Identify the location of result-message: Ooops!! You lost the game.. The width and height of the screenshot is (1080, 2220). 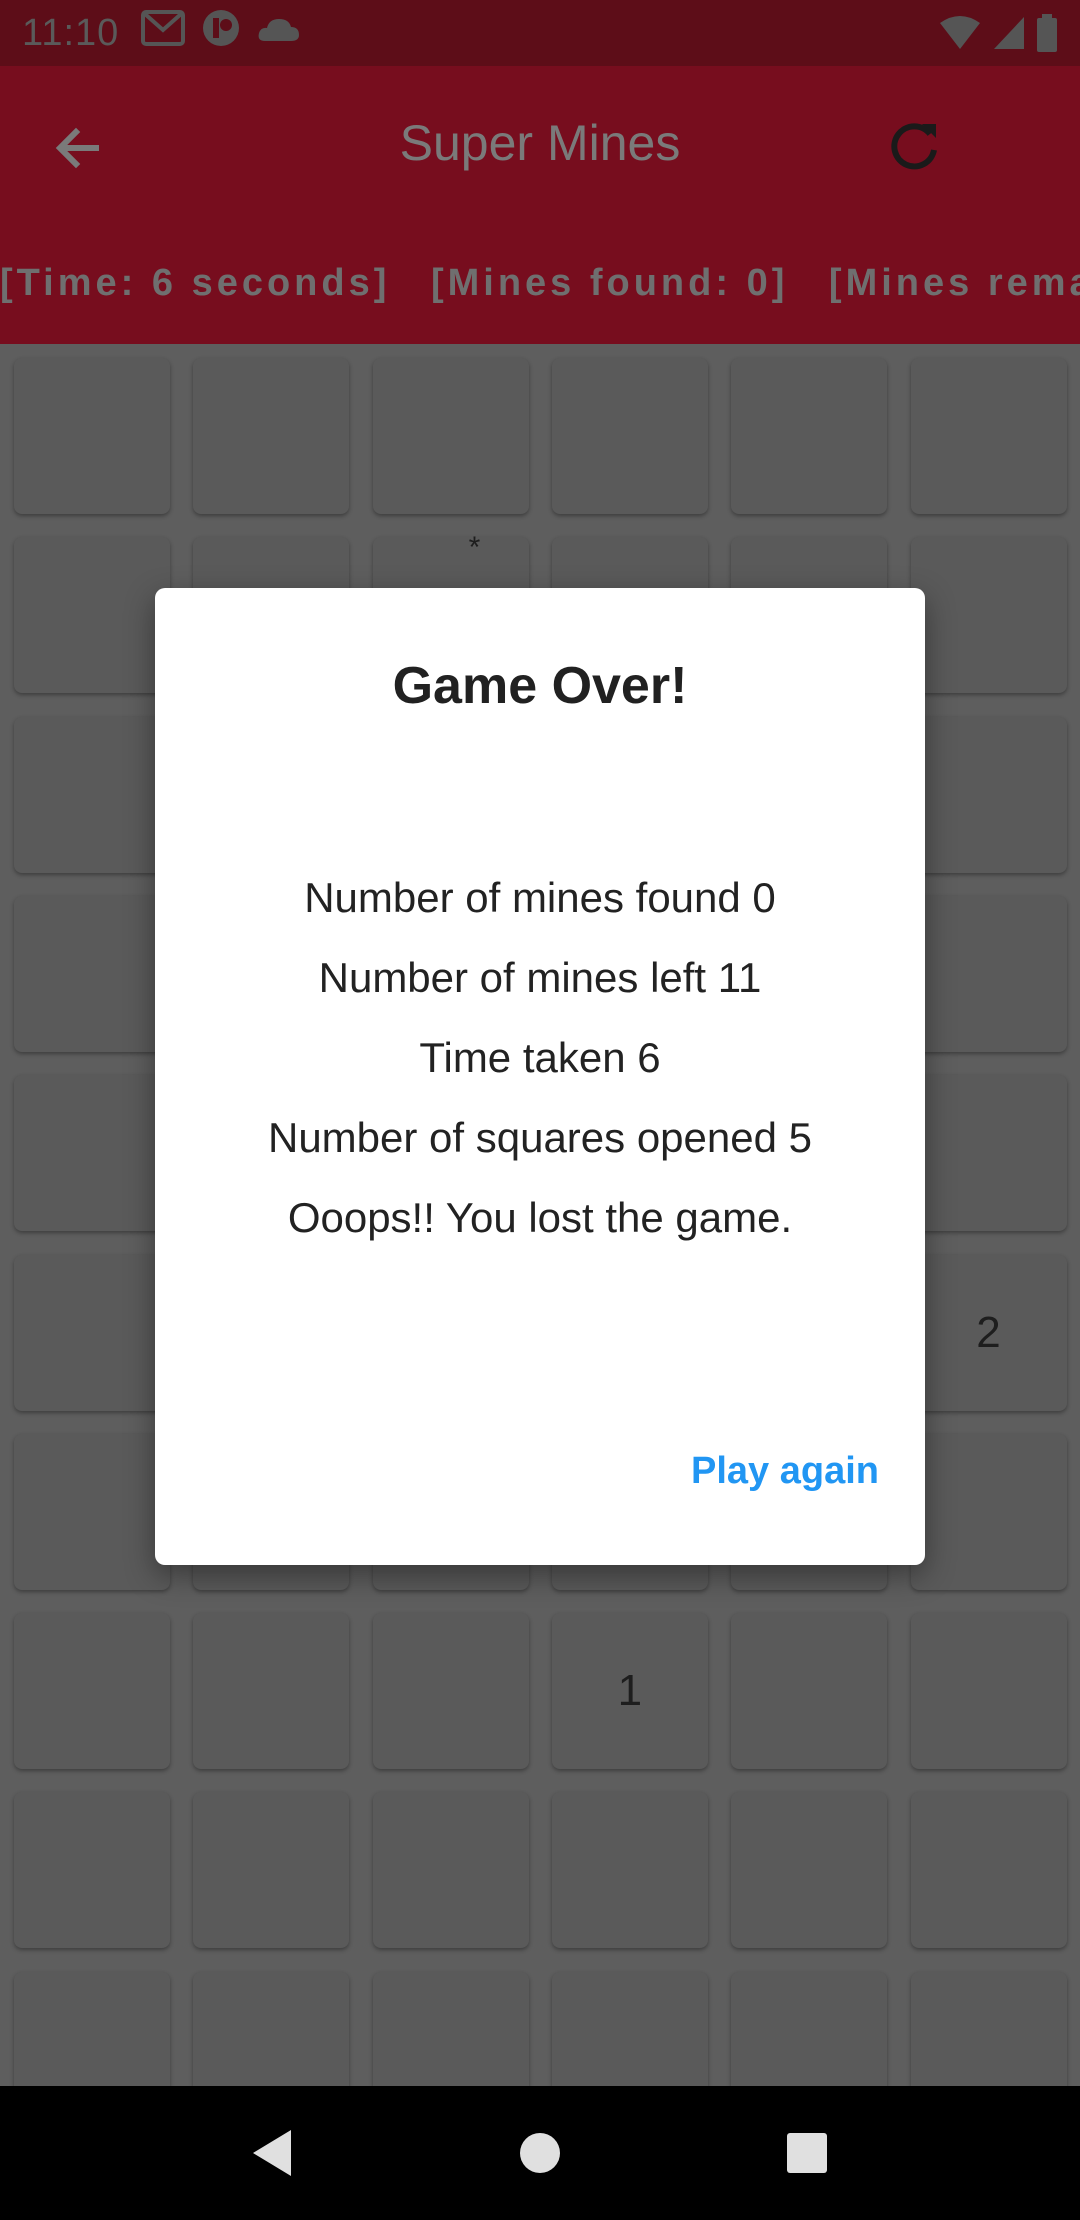
(540, 1217).